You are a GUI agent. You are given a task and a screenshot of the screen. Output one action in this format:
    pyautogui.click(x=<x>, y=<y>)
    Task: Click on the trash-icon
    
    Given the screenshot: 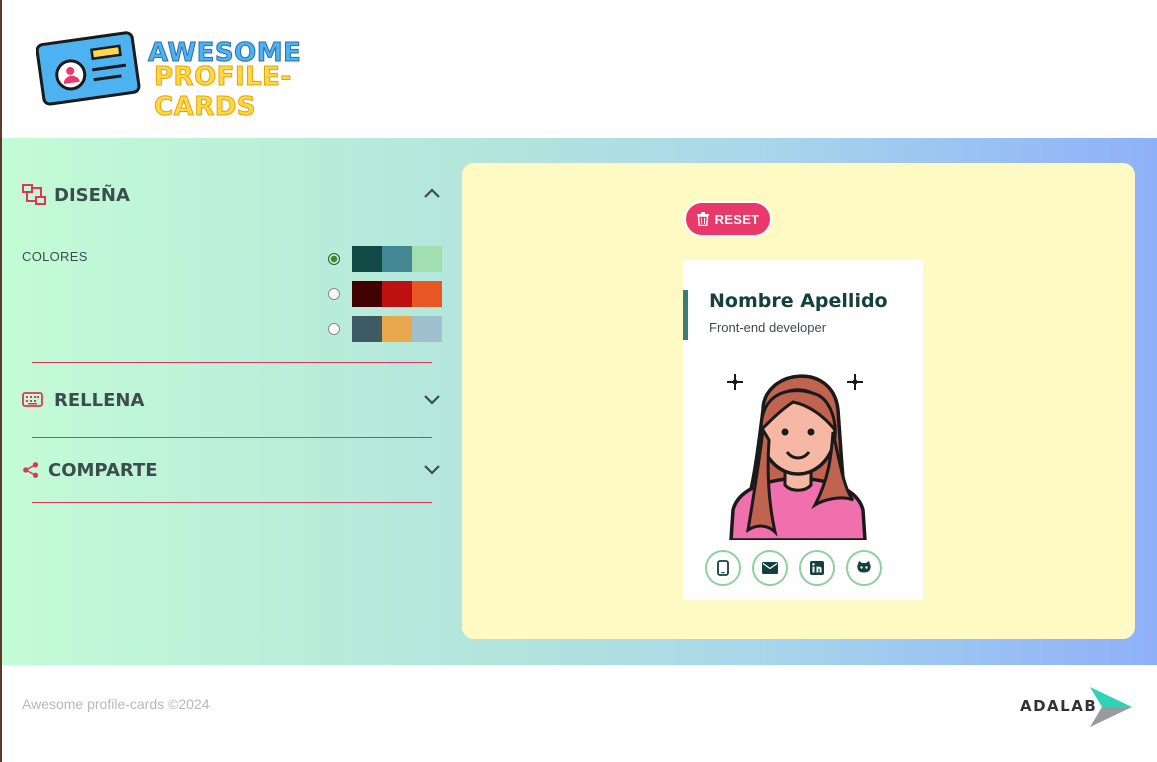 What is the action you would take?
    pyautogui.click(x=702, y=219)
    